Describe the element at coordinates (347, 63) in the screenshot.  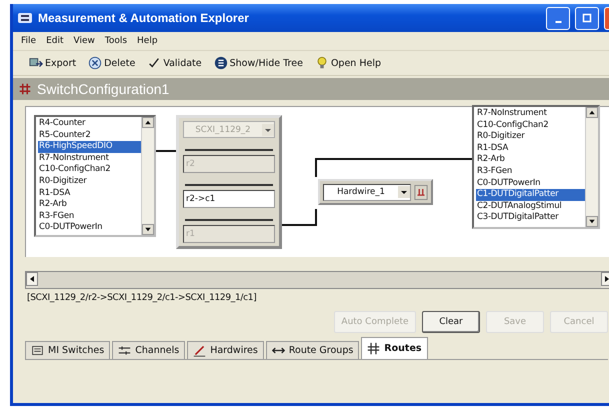
I see `toolbar-button: Open Help` at that location.